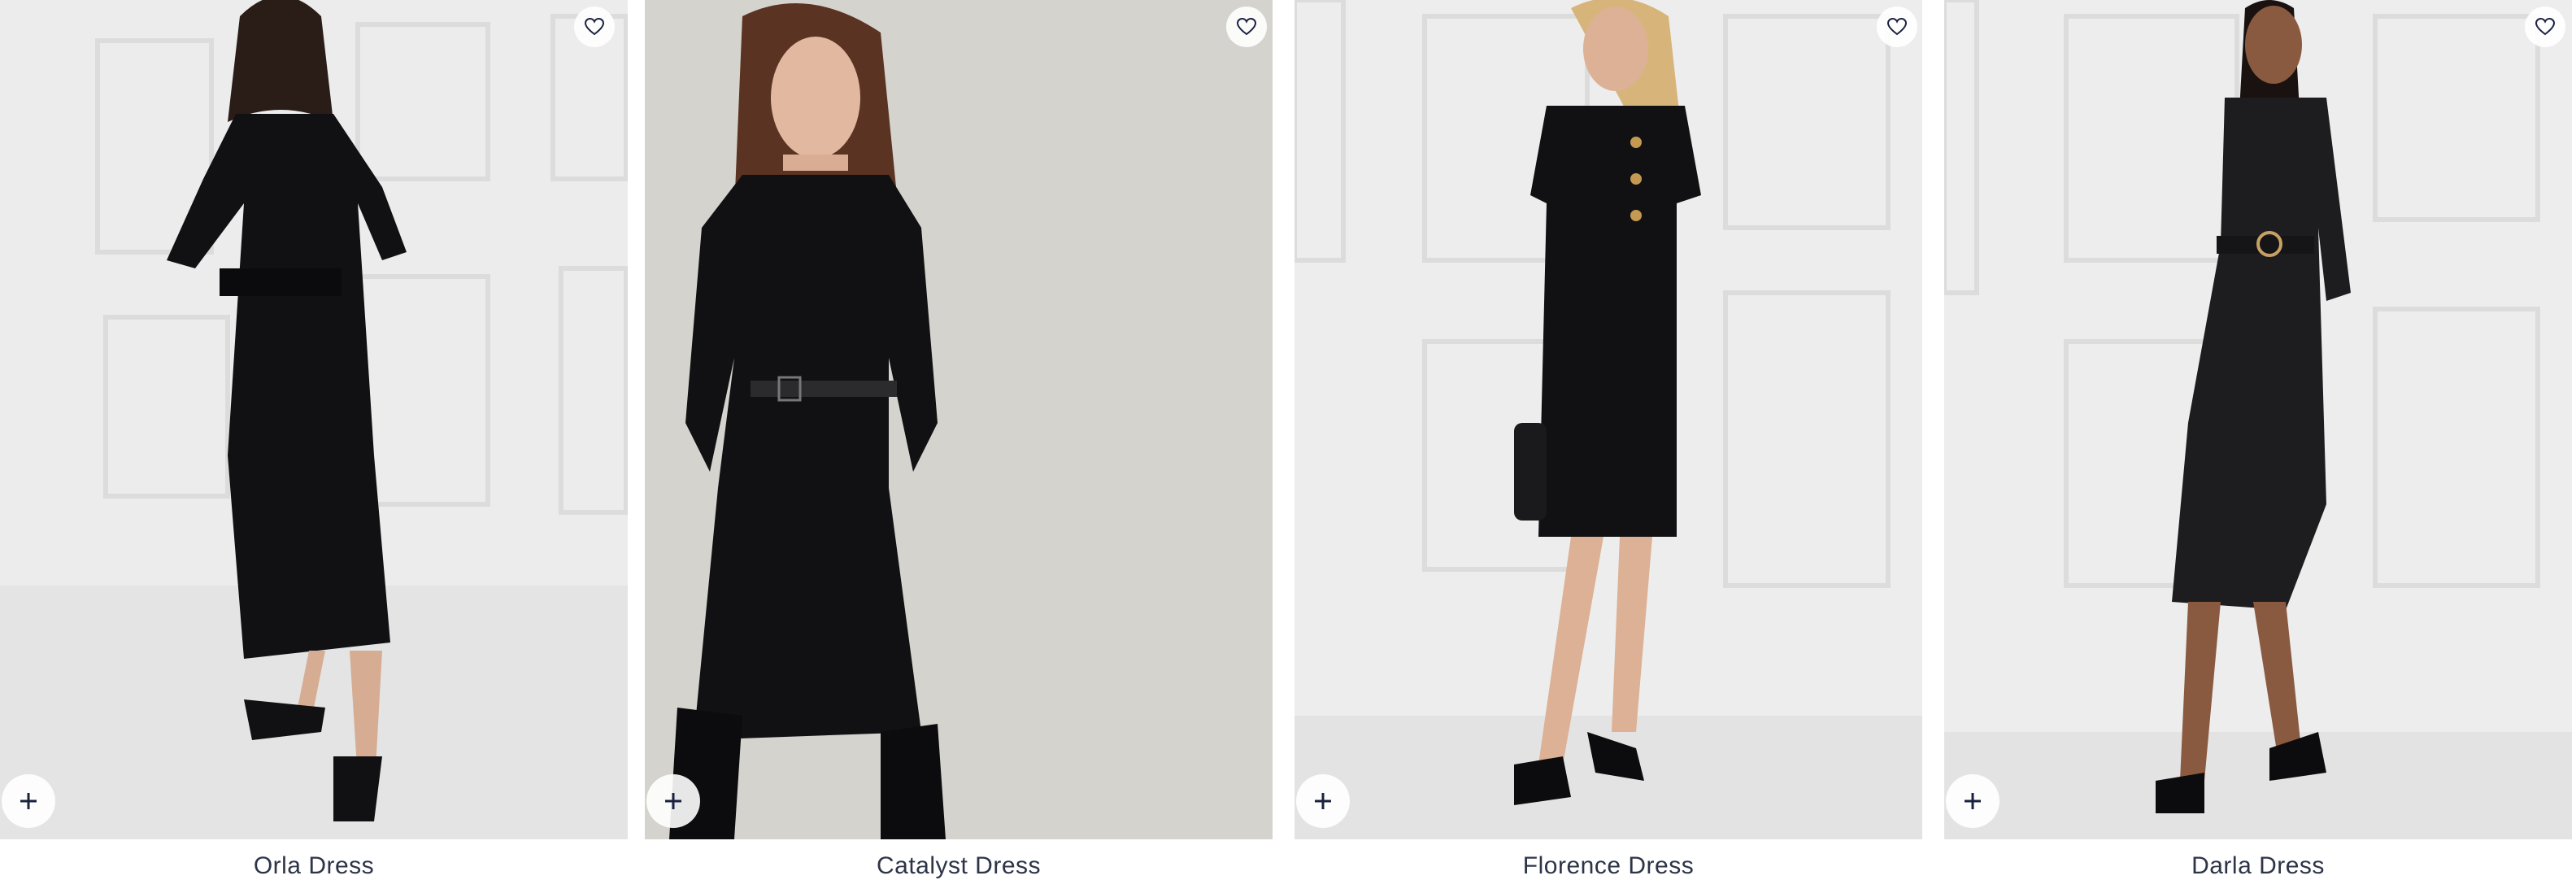 The image size is (2576, 893). Describe the element at coordinates (959, 866) in the screenshot. I see `product-name: Catalyst Dress` at that location.